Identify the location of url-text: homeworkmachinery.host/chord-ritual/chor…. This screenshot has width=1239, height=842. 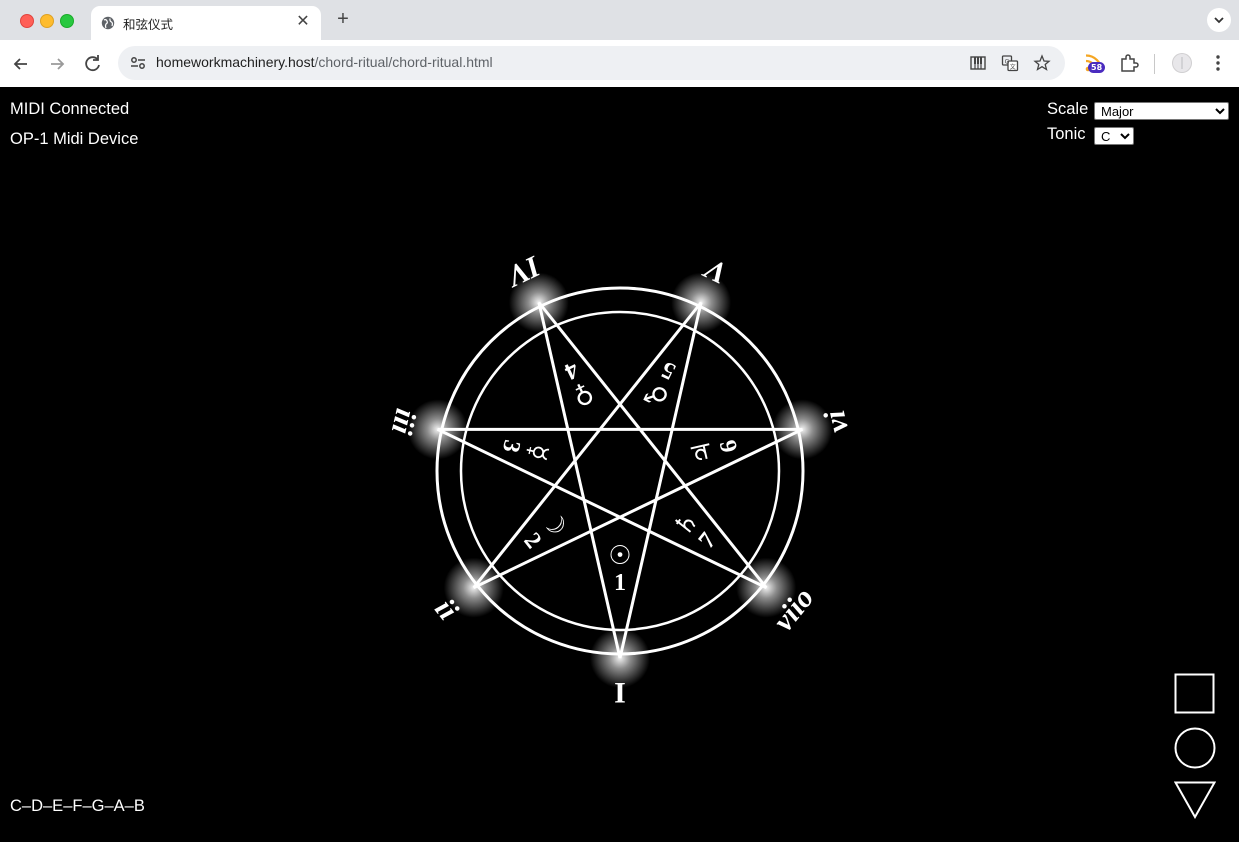
(324, 62).